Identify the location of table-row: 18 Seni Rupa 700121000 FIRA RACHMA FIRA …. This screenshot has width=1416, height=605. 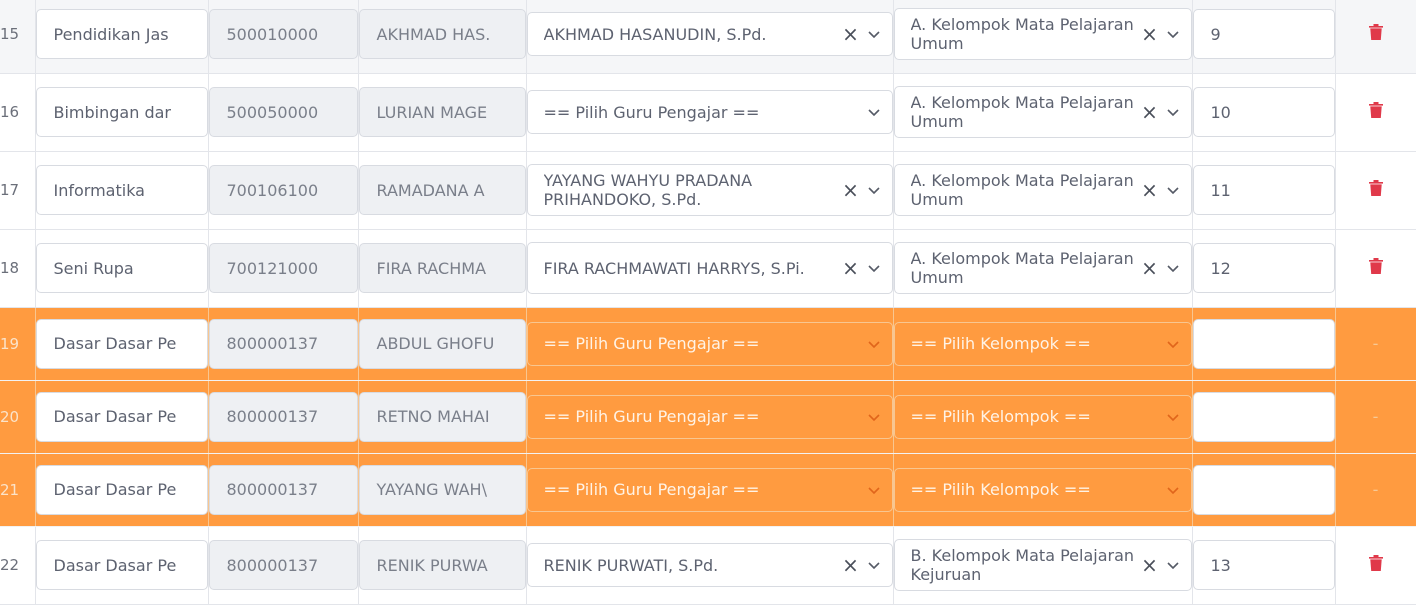
(708, 268).